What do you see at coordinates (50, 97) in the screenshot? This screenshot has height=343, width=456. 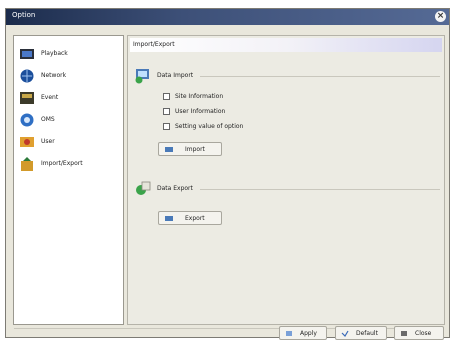 I see `sidebar-item-label: Event` at bounding box center [50, 97].